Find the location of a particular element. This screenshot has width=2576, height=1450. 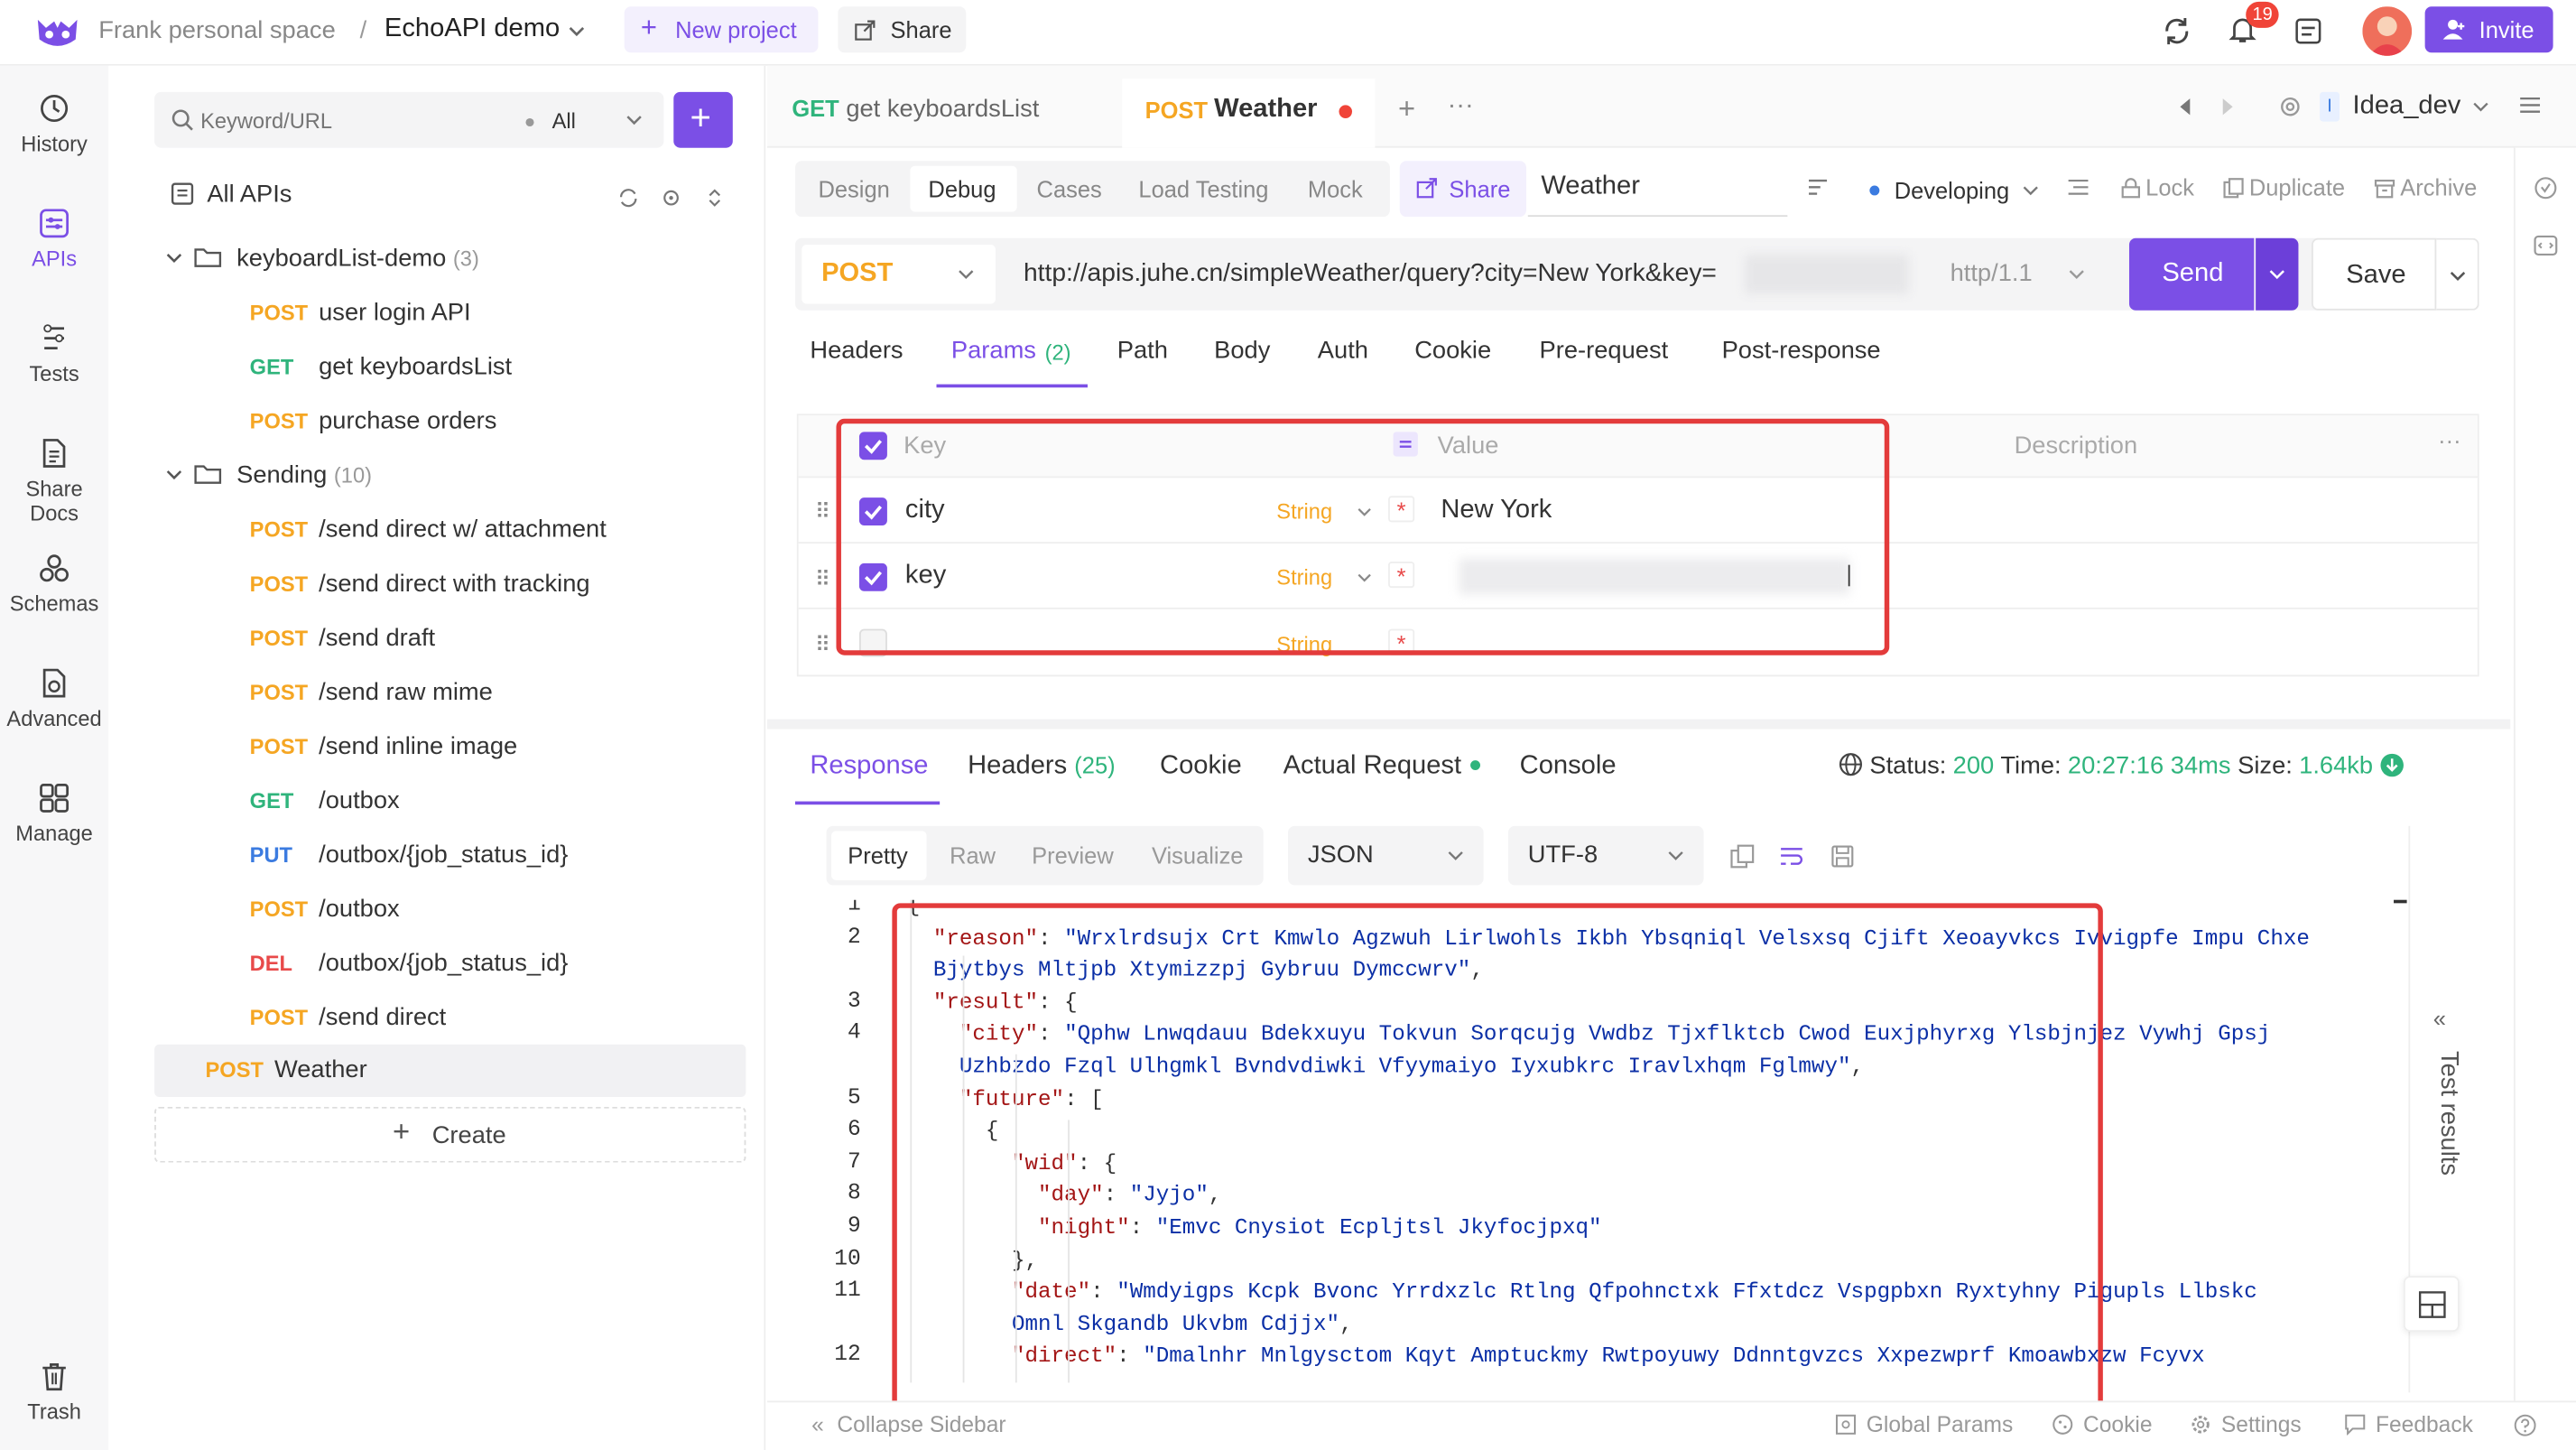

req-tab-post-response: Post-response is located at coordinates (1802, 351).